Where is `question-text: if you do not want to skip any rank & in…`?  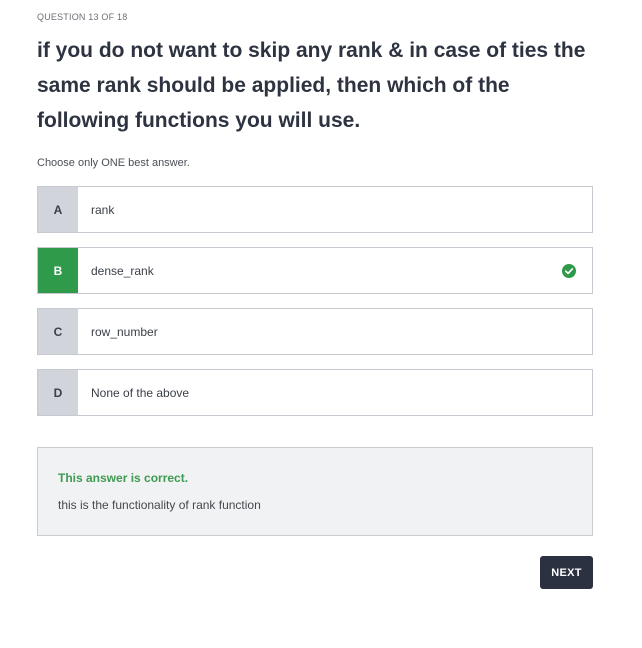
question-text: if you do not want to skip any rank & in… is located at coordinates (311, 85).